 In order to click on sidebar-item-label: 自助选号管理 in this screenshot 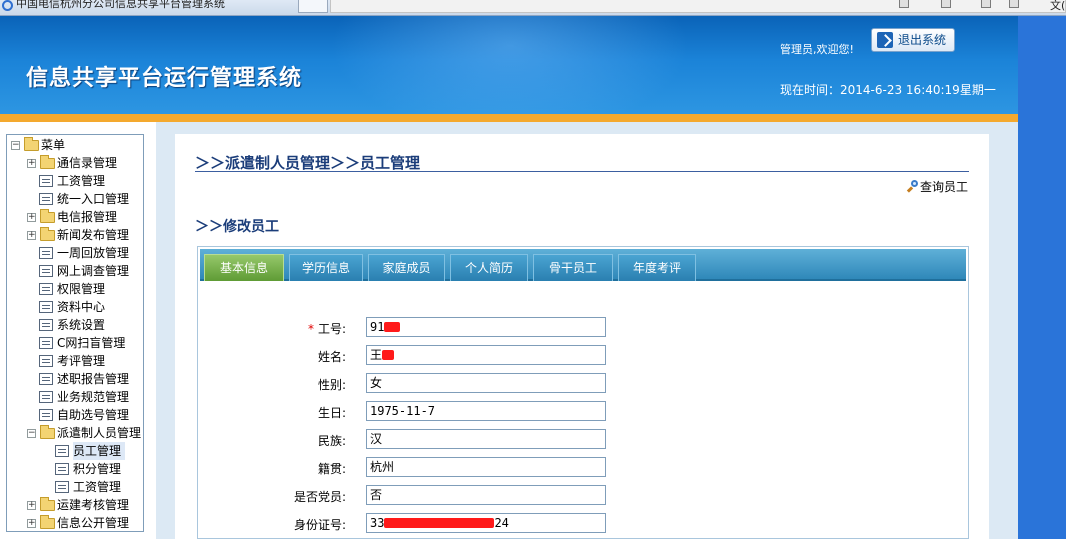, I will do `click(93, 415)`.